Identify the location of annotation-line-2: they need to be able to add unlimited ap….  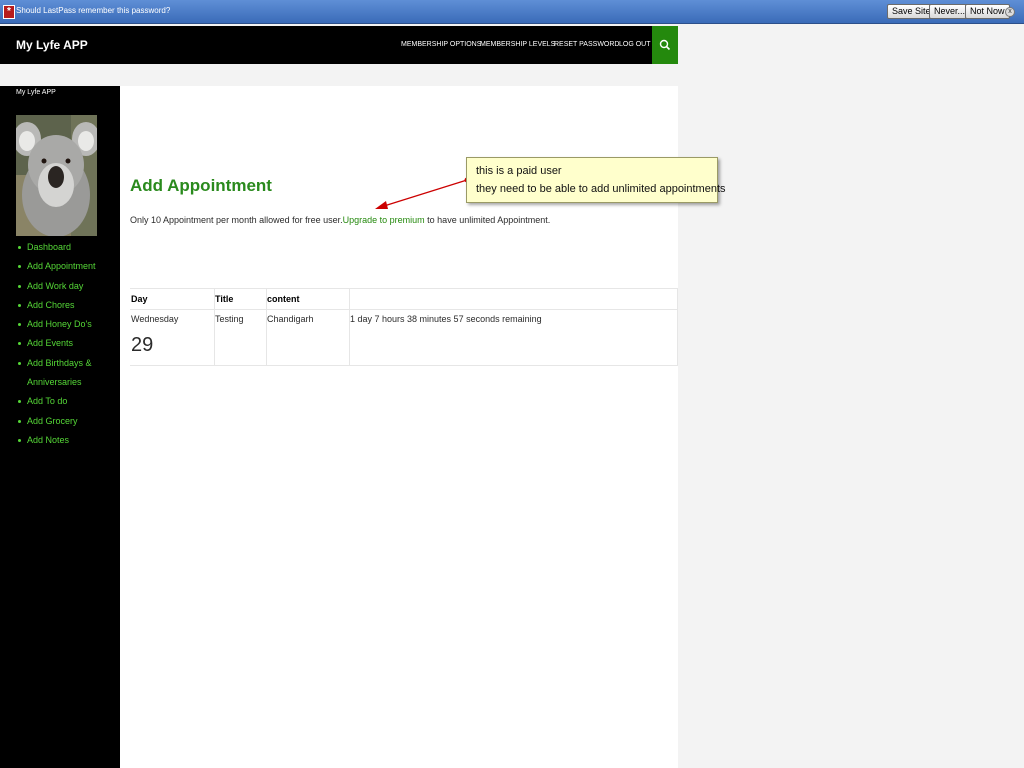
(601, 189).